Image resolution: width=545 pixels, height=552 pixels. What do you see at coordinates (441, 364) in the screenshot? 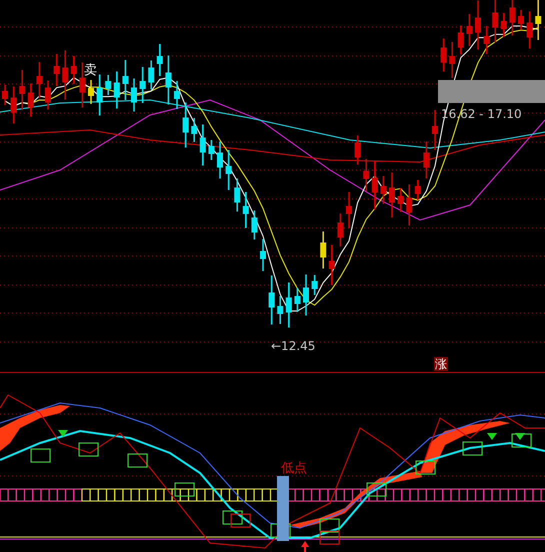
I see `rise-marker: 涨` at bounding box center [441, 364].